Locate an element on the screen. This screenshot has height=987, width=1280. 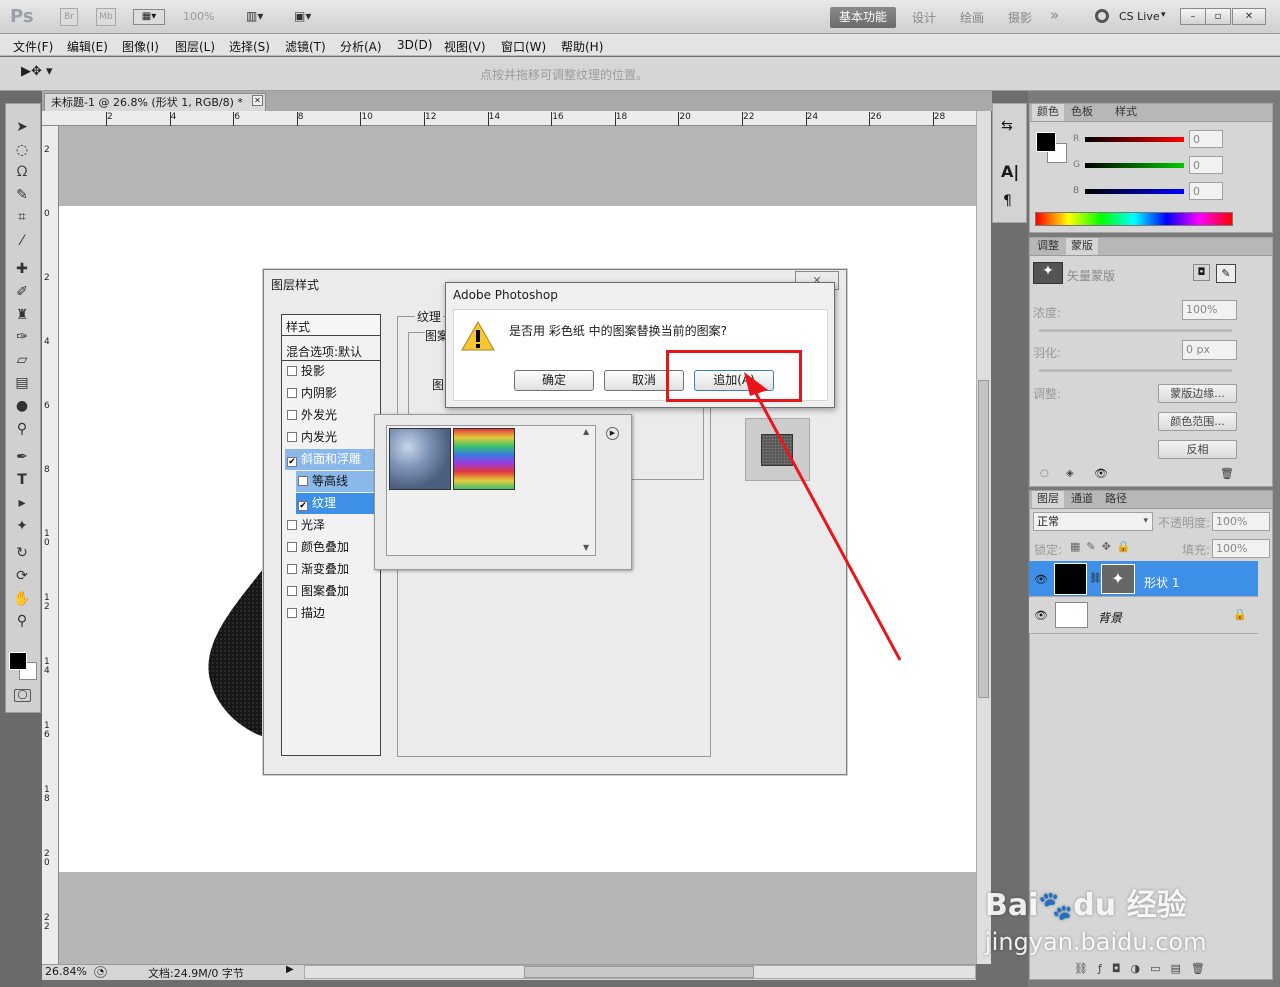
character-panel-icon: A| is located at coordinates (1010, 171).